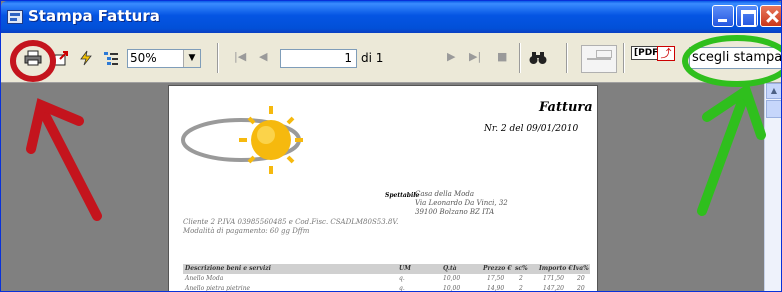 Image resolution: width=782 pixels, height=292 pixels. What do you see at coordinates (450, 268) in the screenshot?
I see `column-header: Q.tà` at bounding box center [450, 268].